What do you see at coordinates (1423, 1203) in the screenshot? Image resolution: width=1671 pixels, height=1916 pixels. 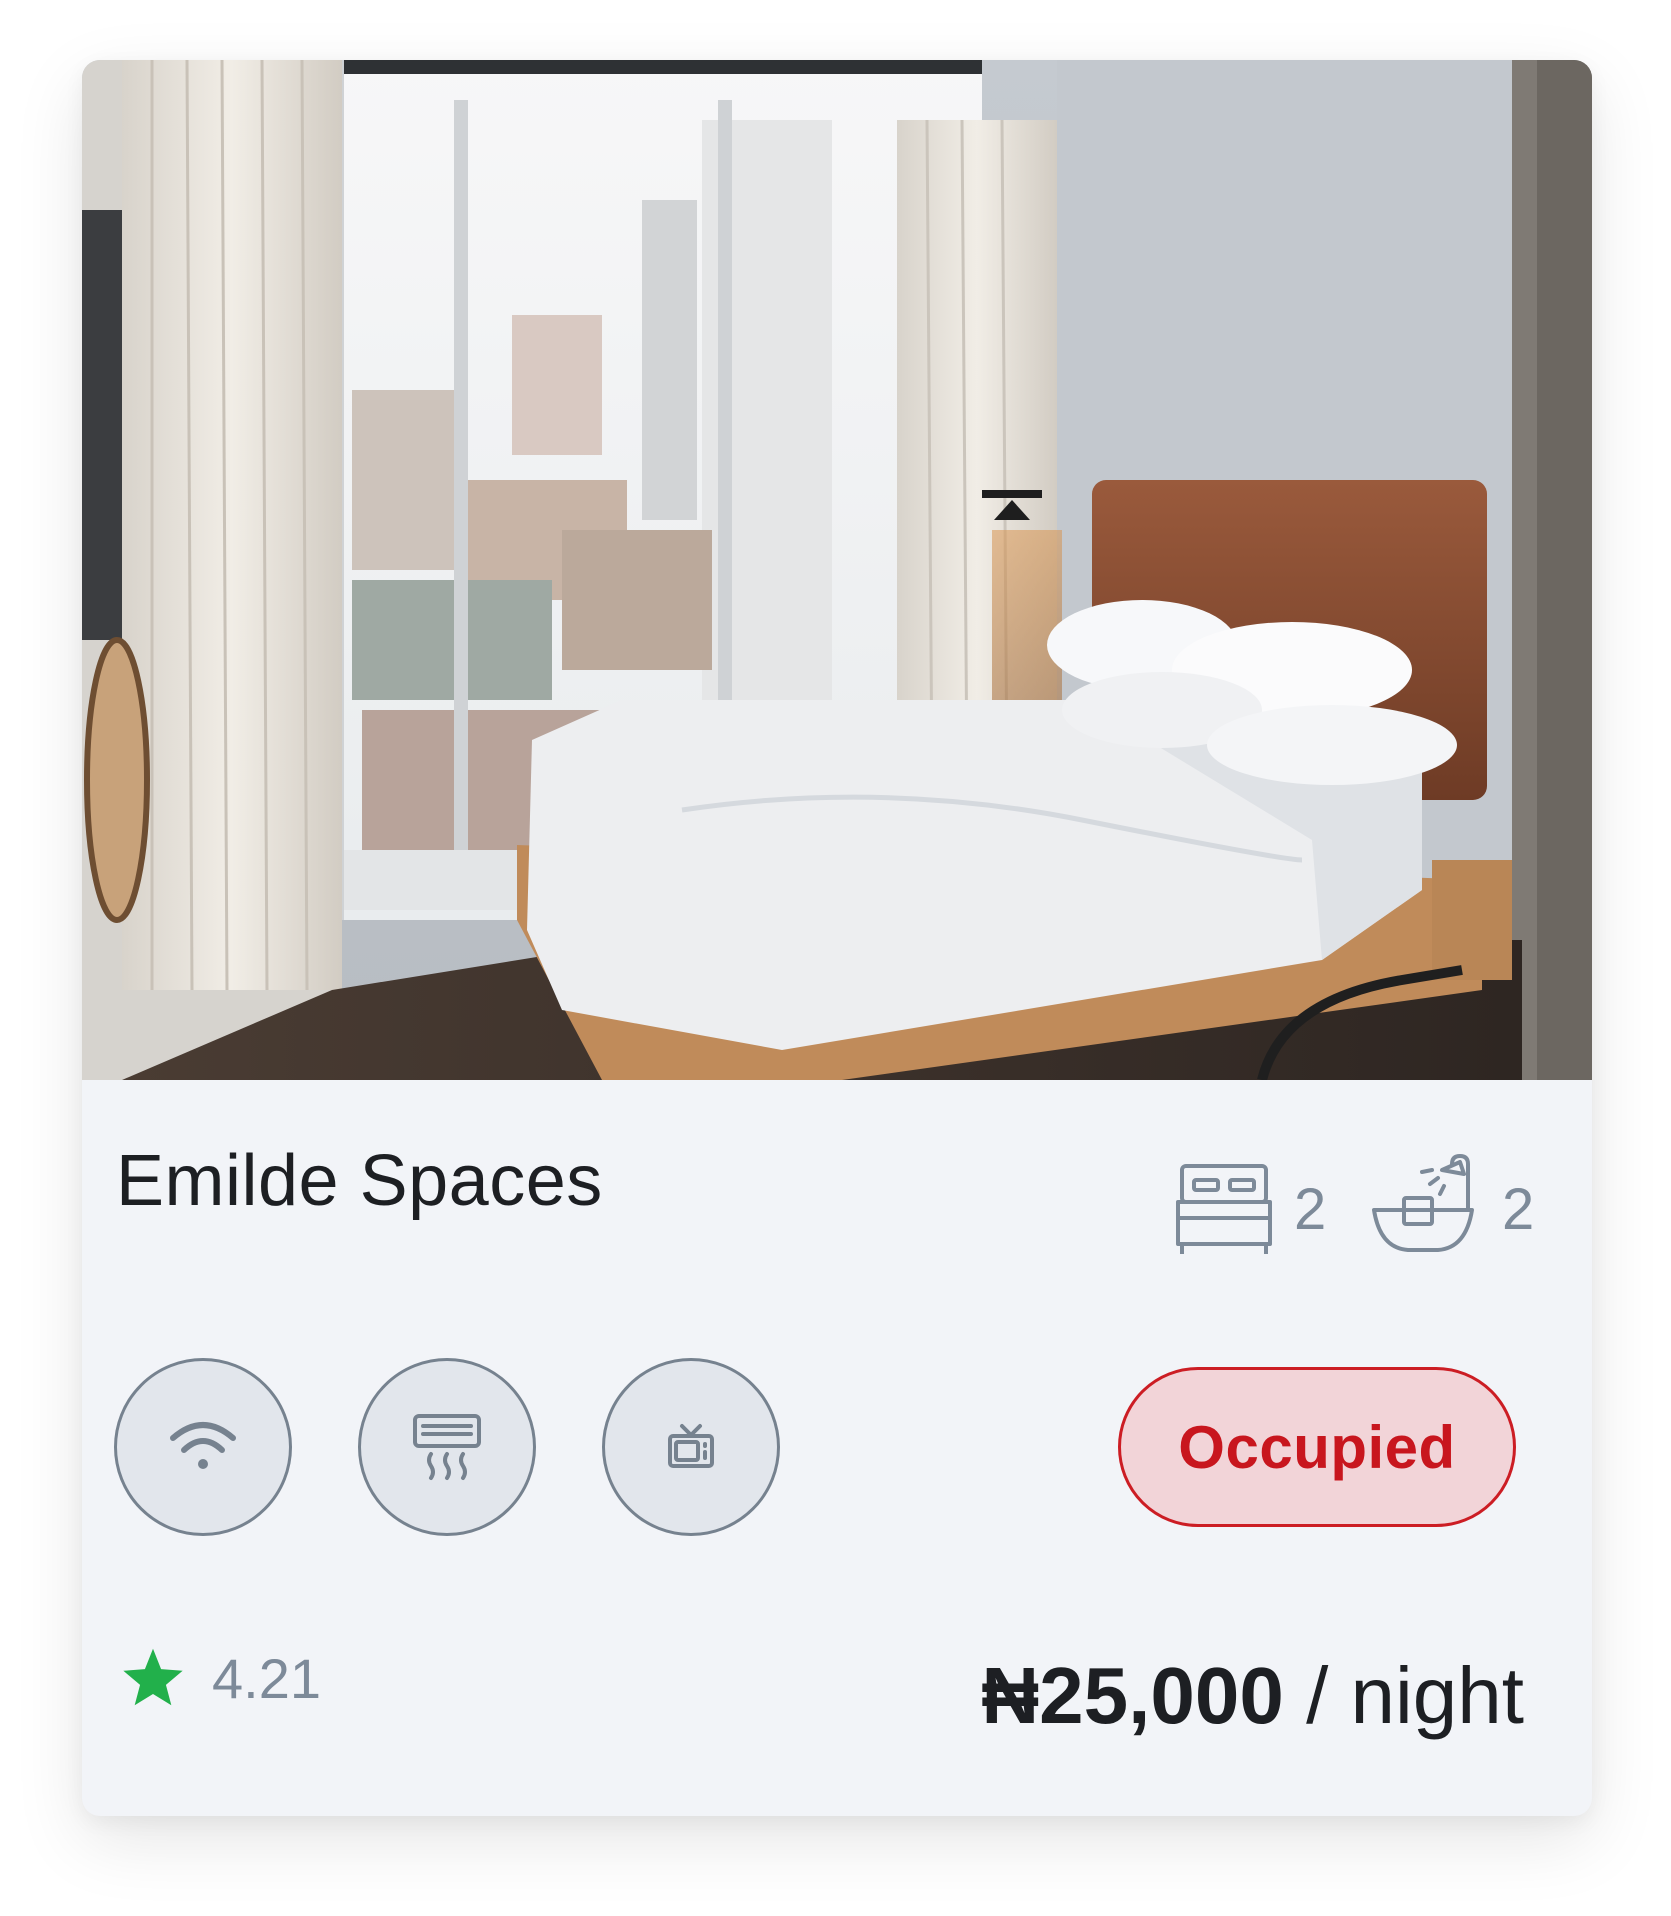 I see `bathtub-shower-icon` at bounding box center [1423, 1203].